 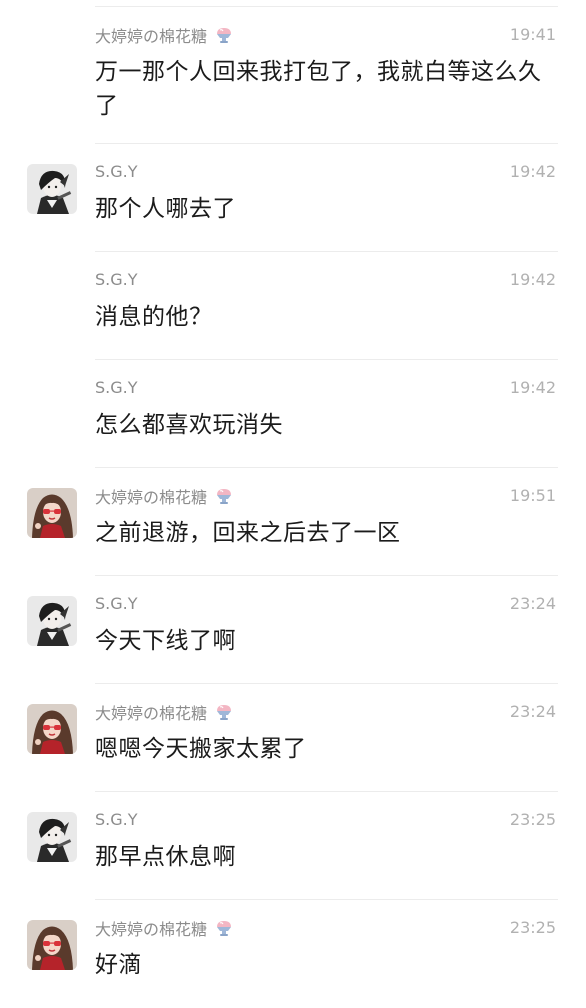 I want to click on message-item: S.G.Y 23:25 那早点休息啊, so click(x=293, y=846).